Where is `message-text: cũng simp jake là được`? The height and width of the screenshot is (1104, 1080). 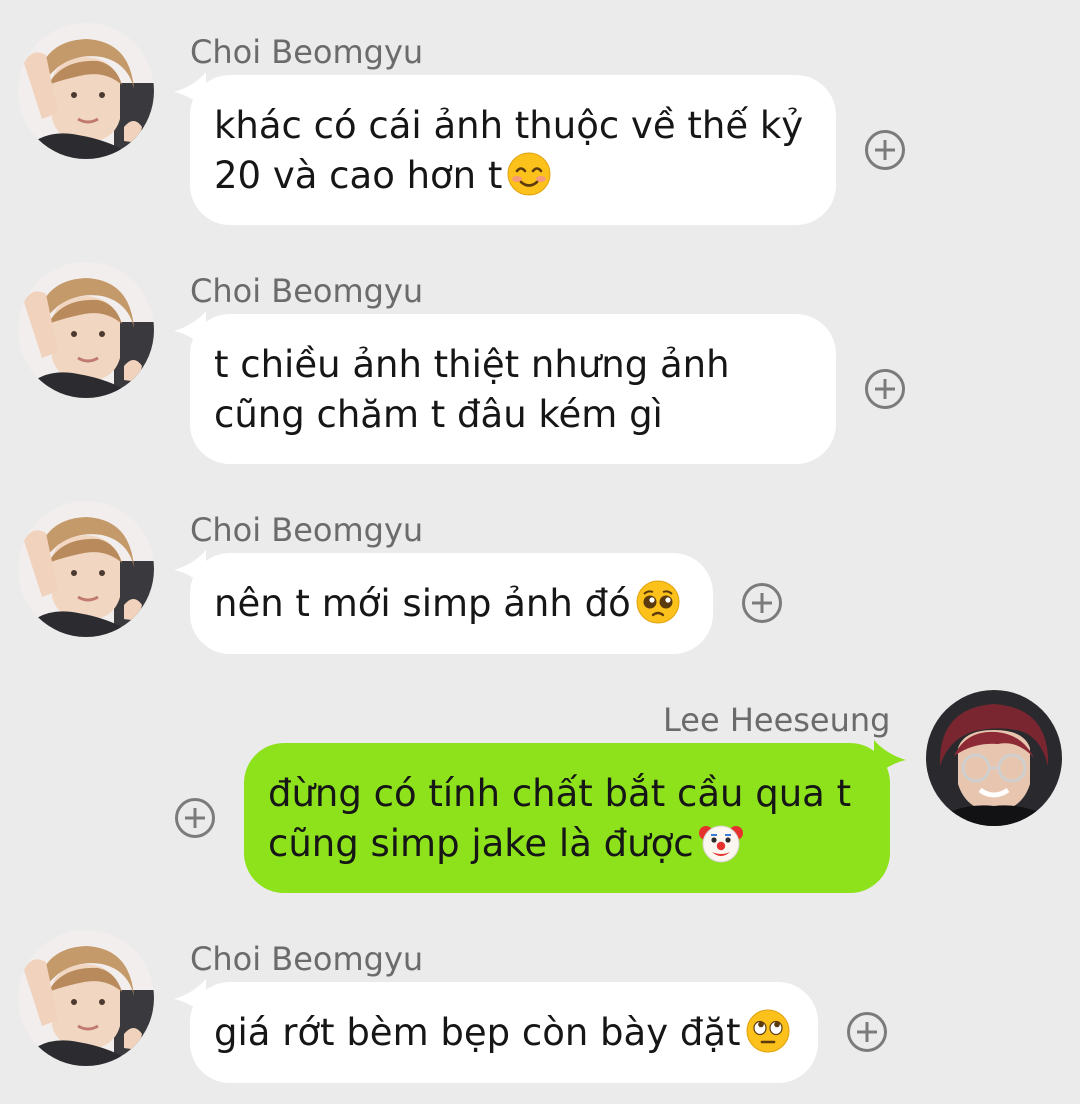 message-text: cũng simp jake là được is located at coordinates (481, 843).